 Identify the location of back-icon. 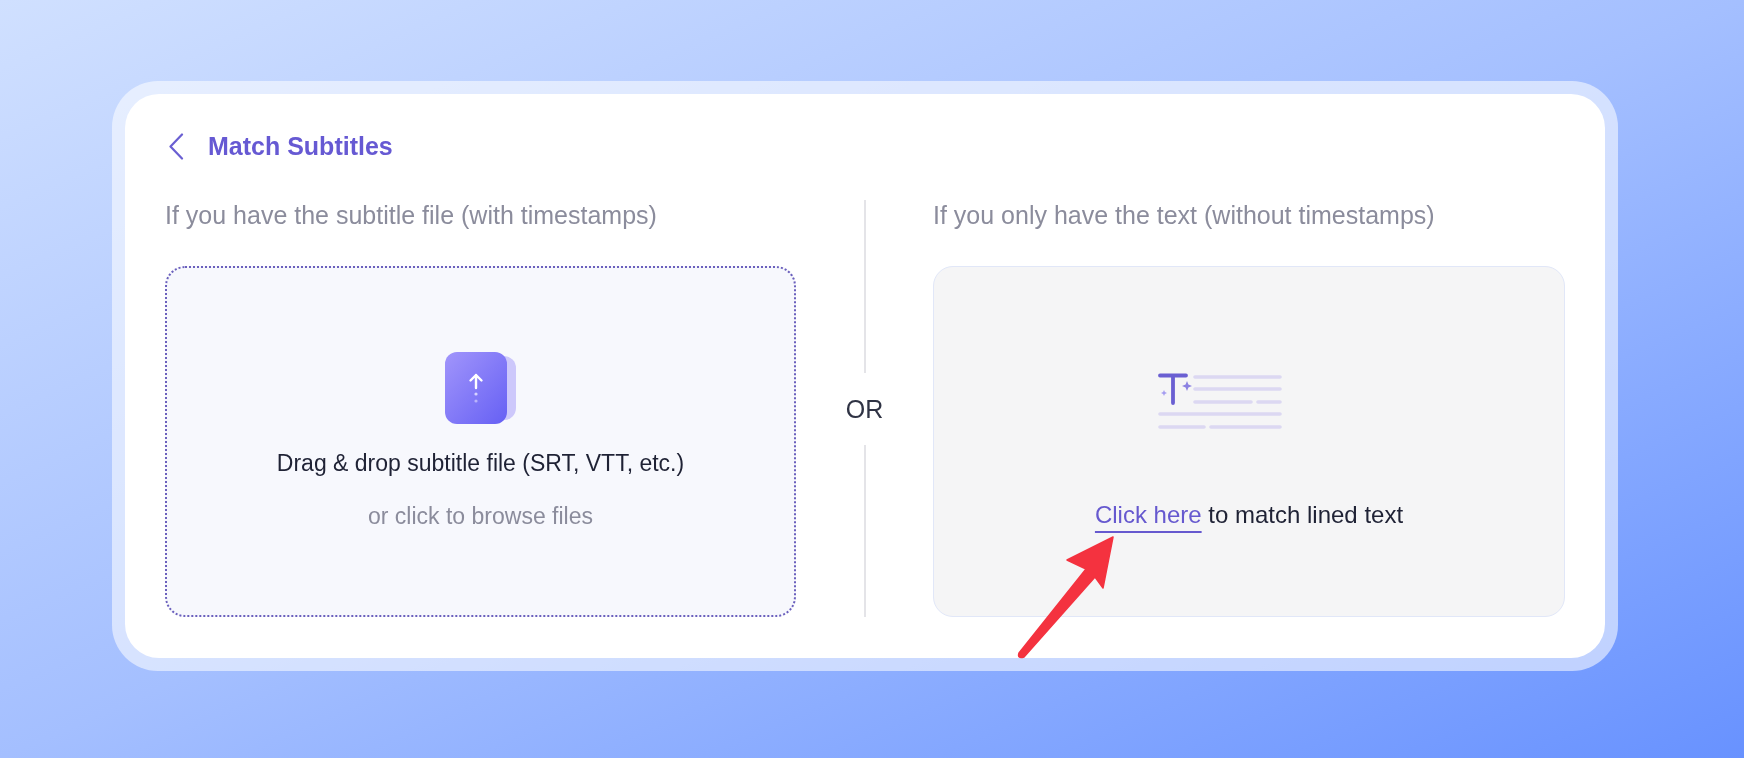
(176, 146).